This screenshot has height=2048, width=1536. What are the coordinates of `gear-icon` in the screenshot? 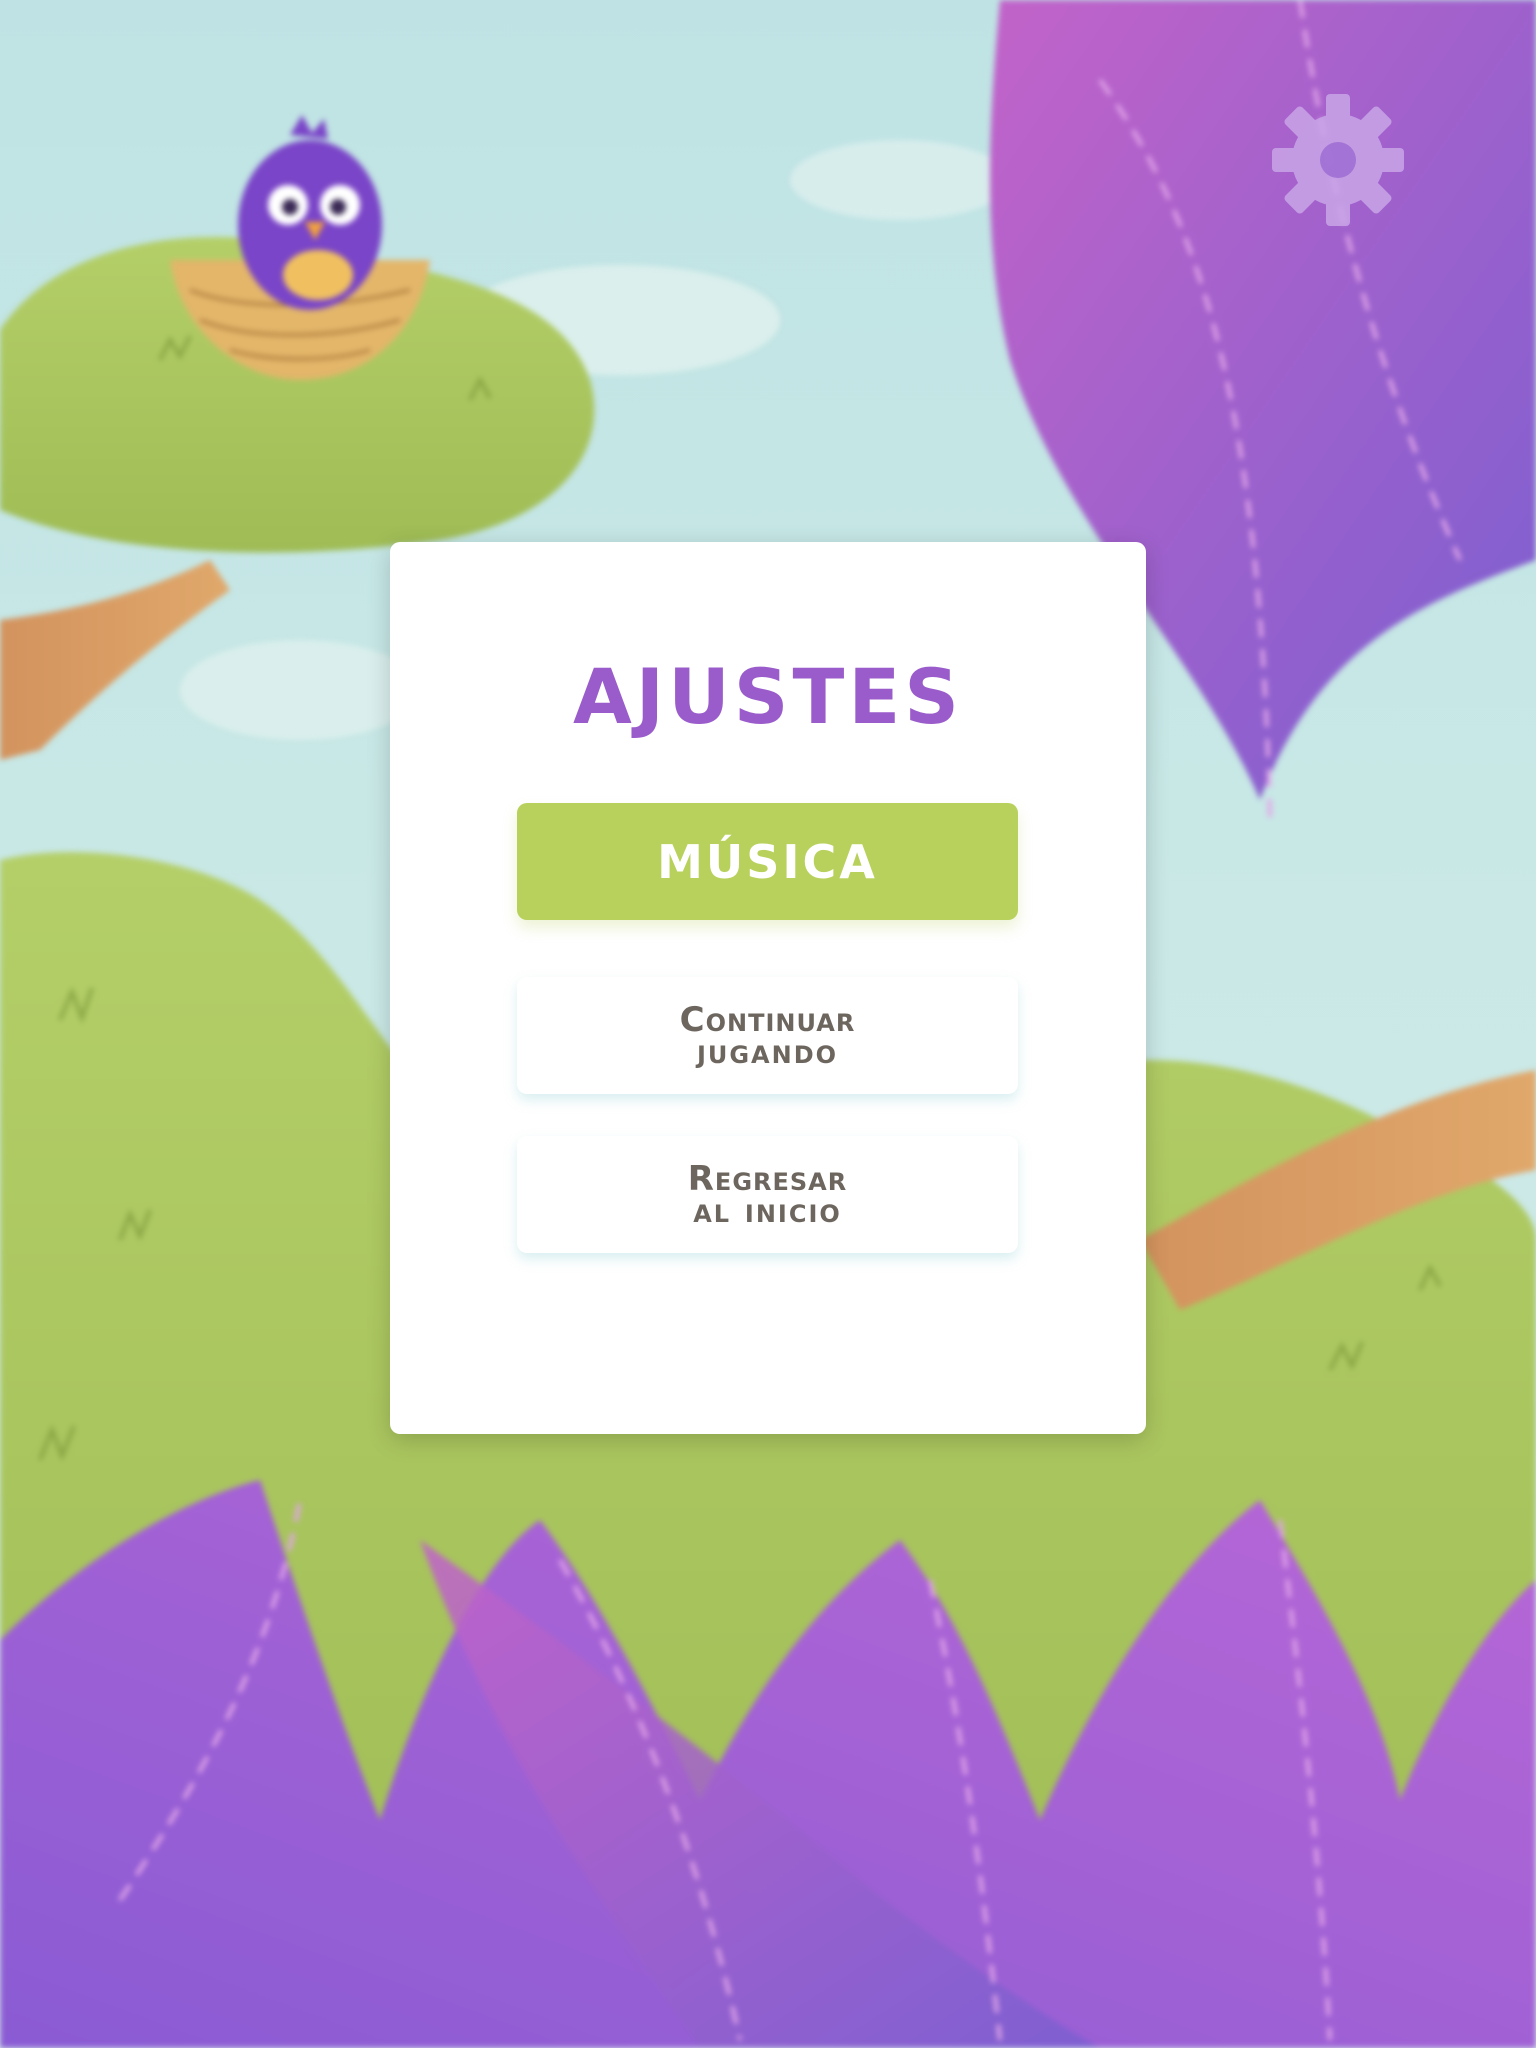 It's located at (1338, 160).